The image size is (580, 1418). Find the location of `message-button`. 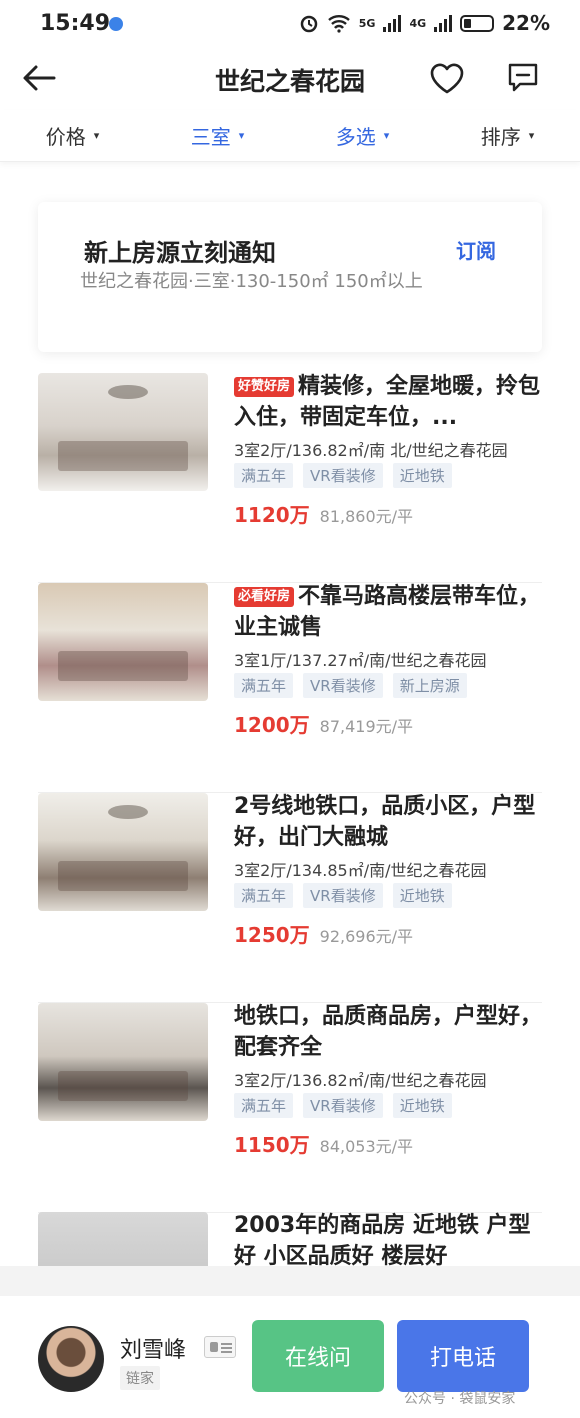

message-button is located at coordinates (523, 78).